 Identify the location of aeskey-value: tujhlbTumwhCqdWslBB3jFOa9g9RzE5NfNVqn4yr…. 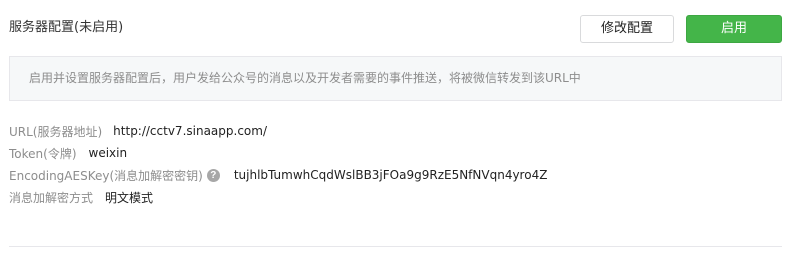
(390, 175).